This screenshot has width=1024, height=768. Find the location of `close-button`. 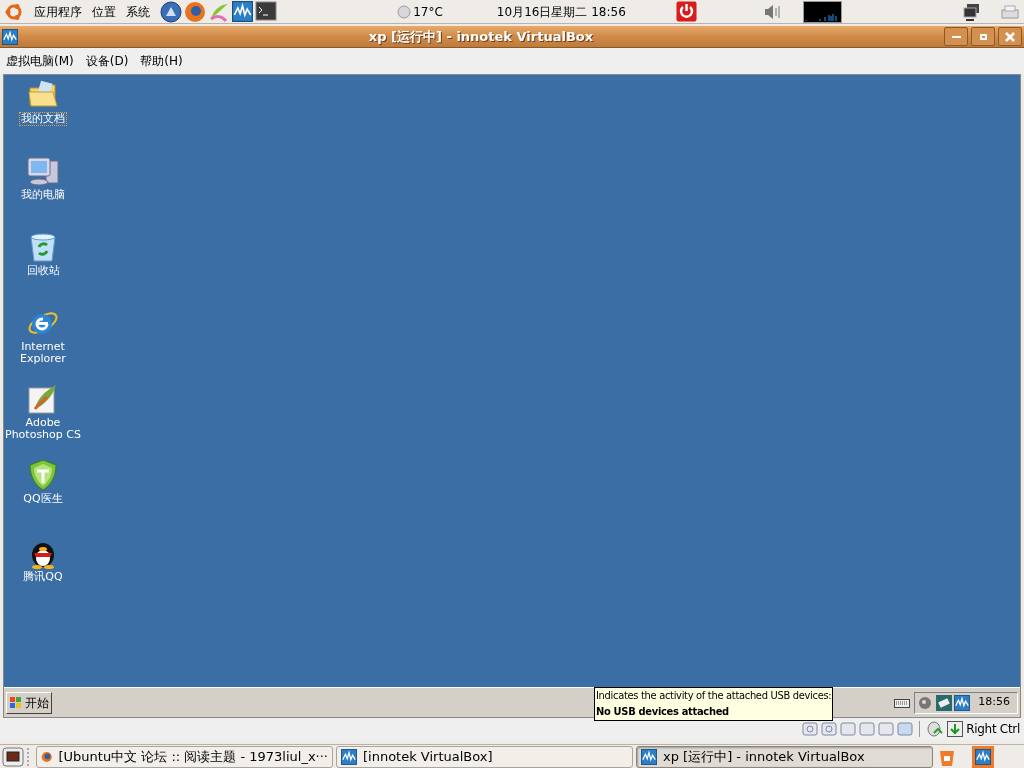

close-button is located at coordinates (1010, 36).